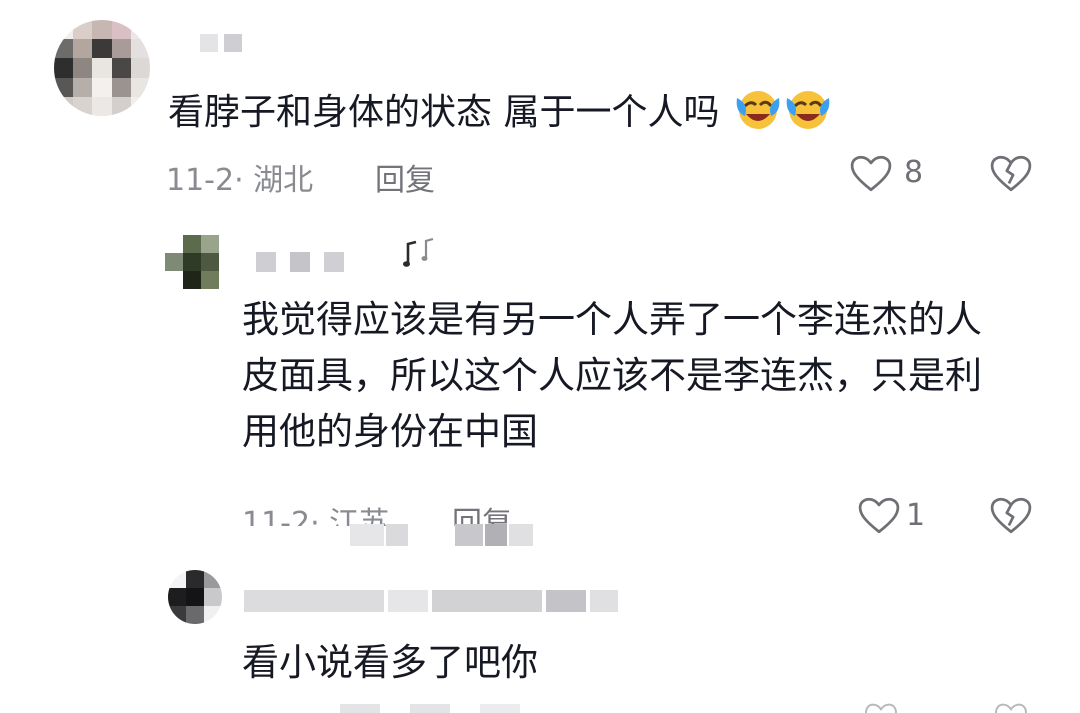  I want to click on next-row-partial, so click(430, 708).